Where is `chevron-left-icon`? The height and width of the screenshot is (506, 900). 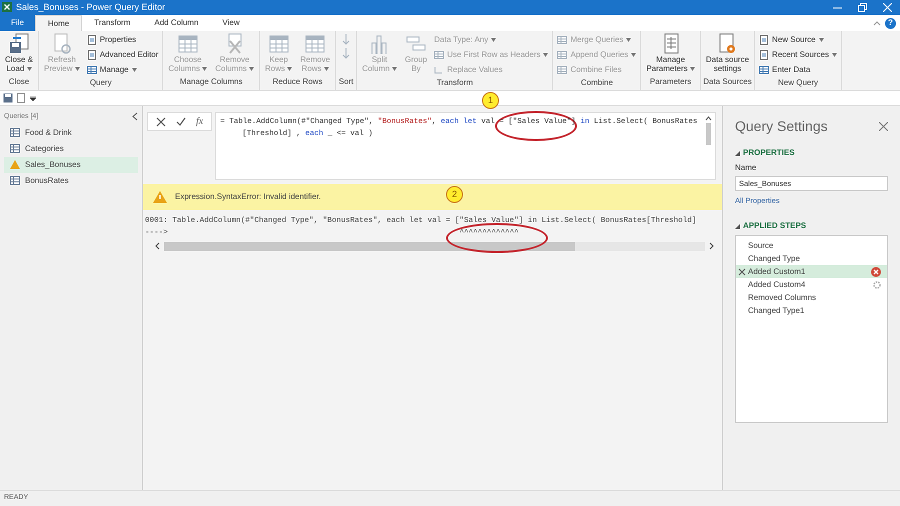 chevron-left-icon is located at coordinates (135, 116).